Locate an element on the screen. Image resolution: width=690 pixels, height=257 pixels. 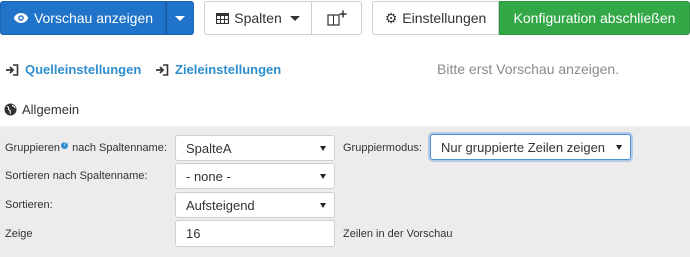
finish-configuration-button: Konfiguration abschließen is located at coordinates (594, 18).